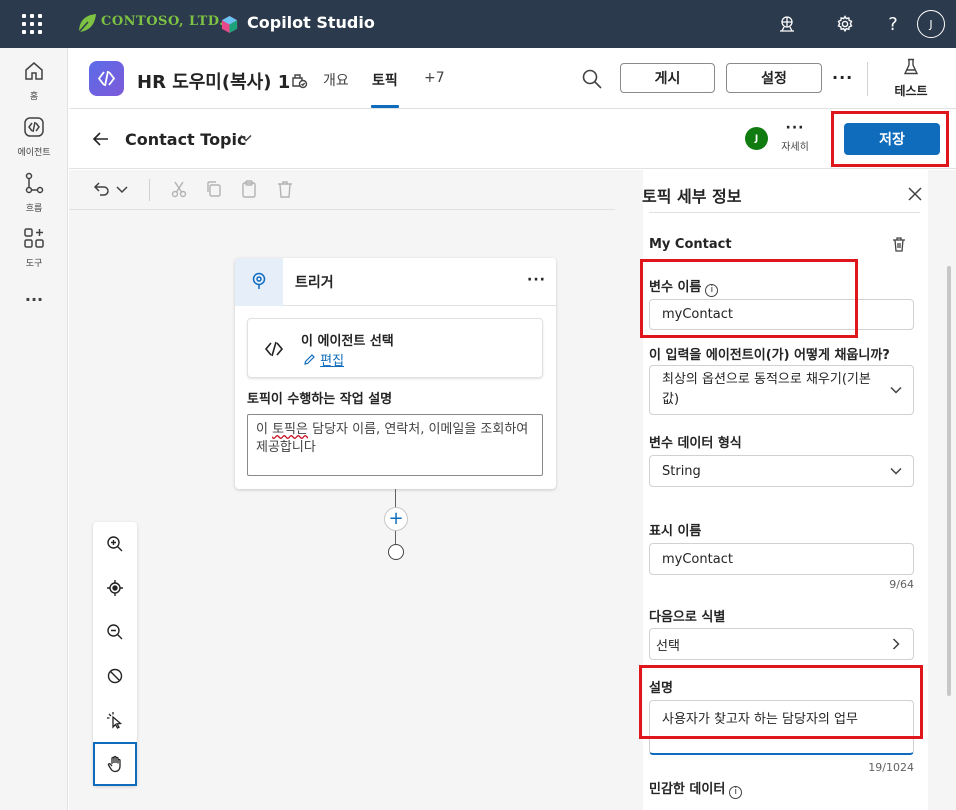  What do you see at coordinates (667, 78) in the screenshot?
I see `publish-button: 게시` at bounding box center [667, 78].